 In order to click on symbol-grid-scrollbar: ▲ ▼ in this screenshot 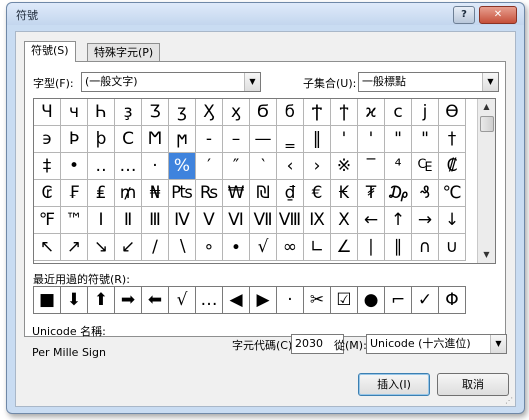, I will do `click(486, 181)`.